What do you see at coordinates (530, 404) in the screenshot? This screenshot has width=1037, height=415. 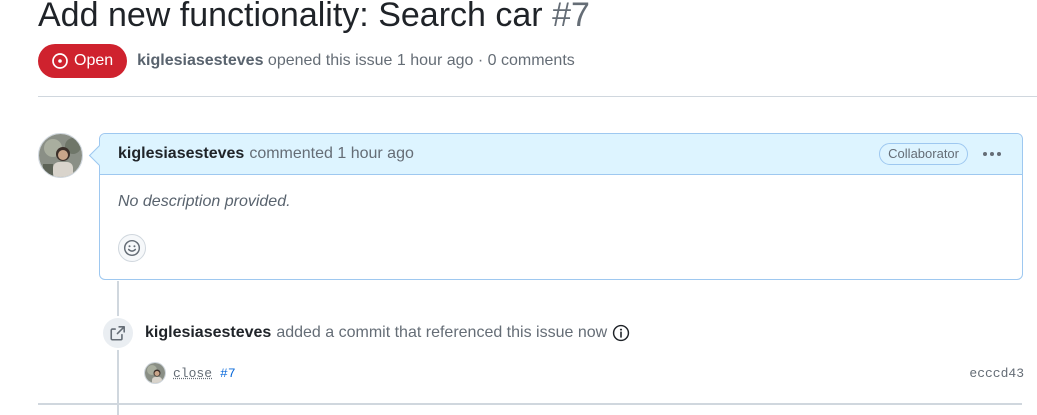 I see `timeline-divider` at bounding box center [530, 404].